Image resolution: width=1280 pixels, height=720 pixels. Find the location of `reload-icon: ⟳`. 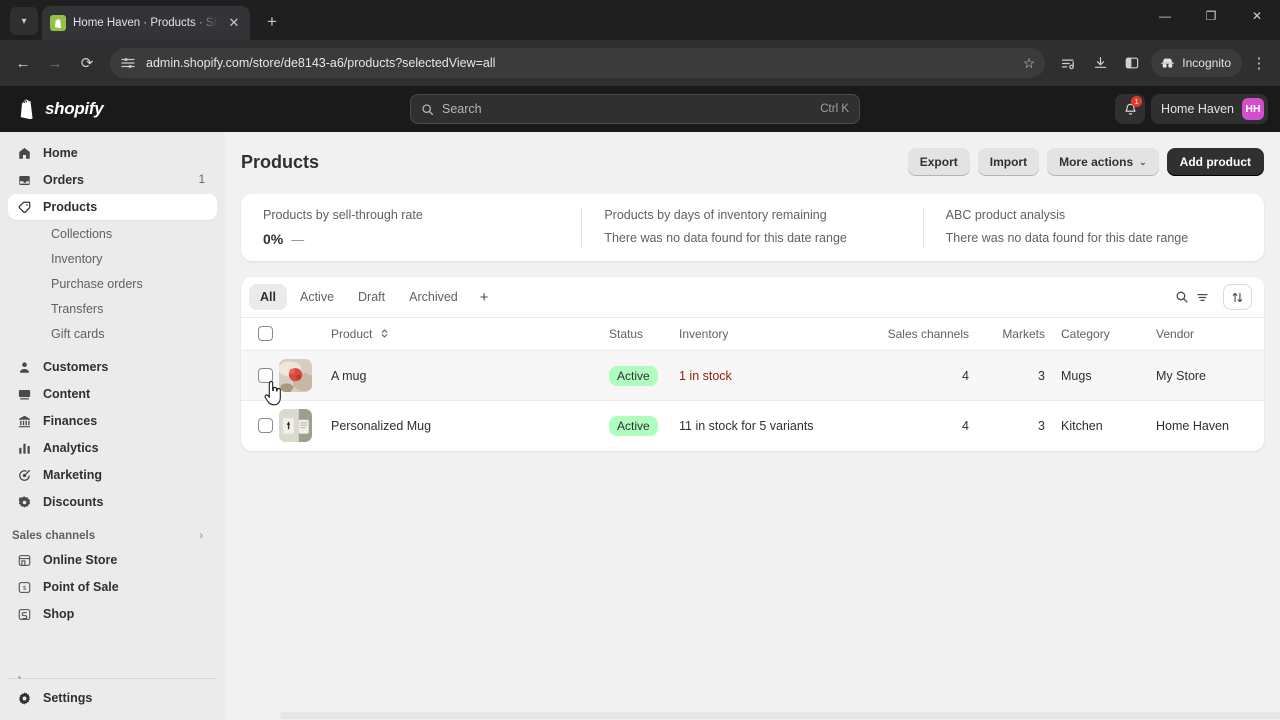

reload-icon: ⟳ is located at coordinates (87, 63).